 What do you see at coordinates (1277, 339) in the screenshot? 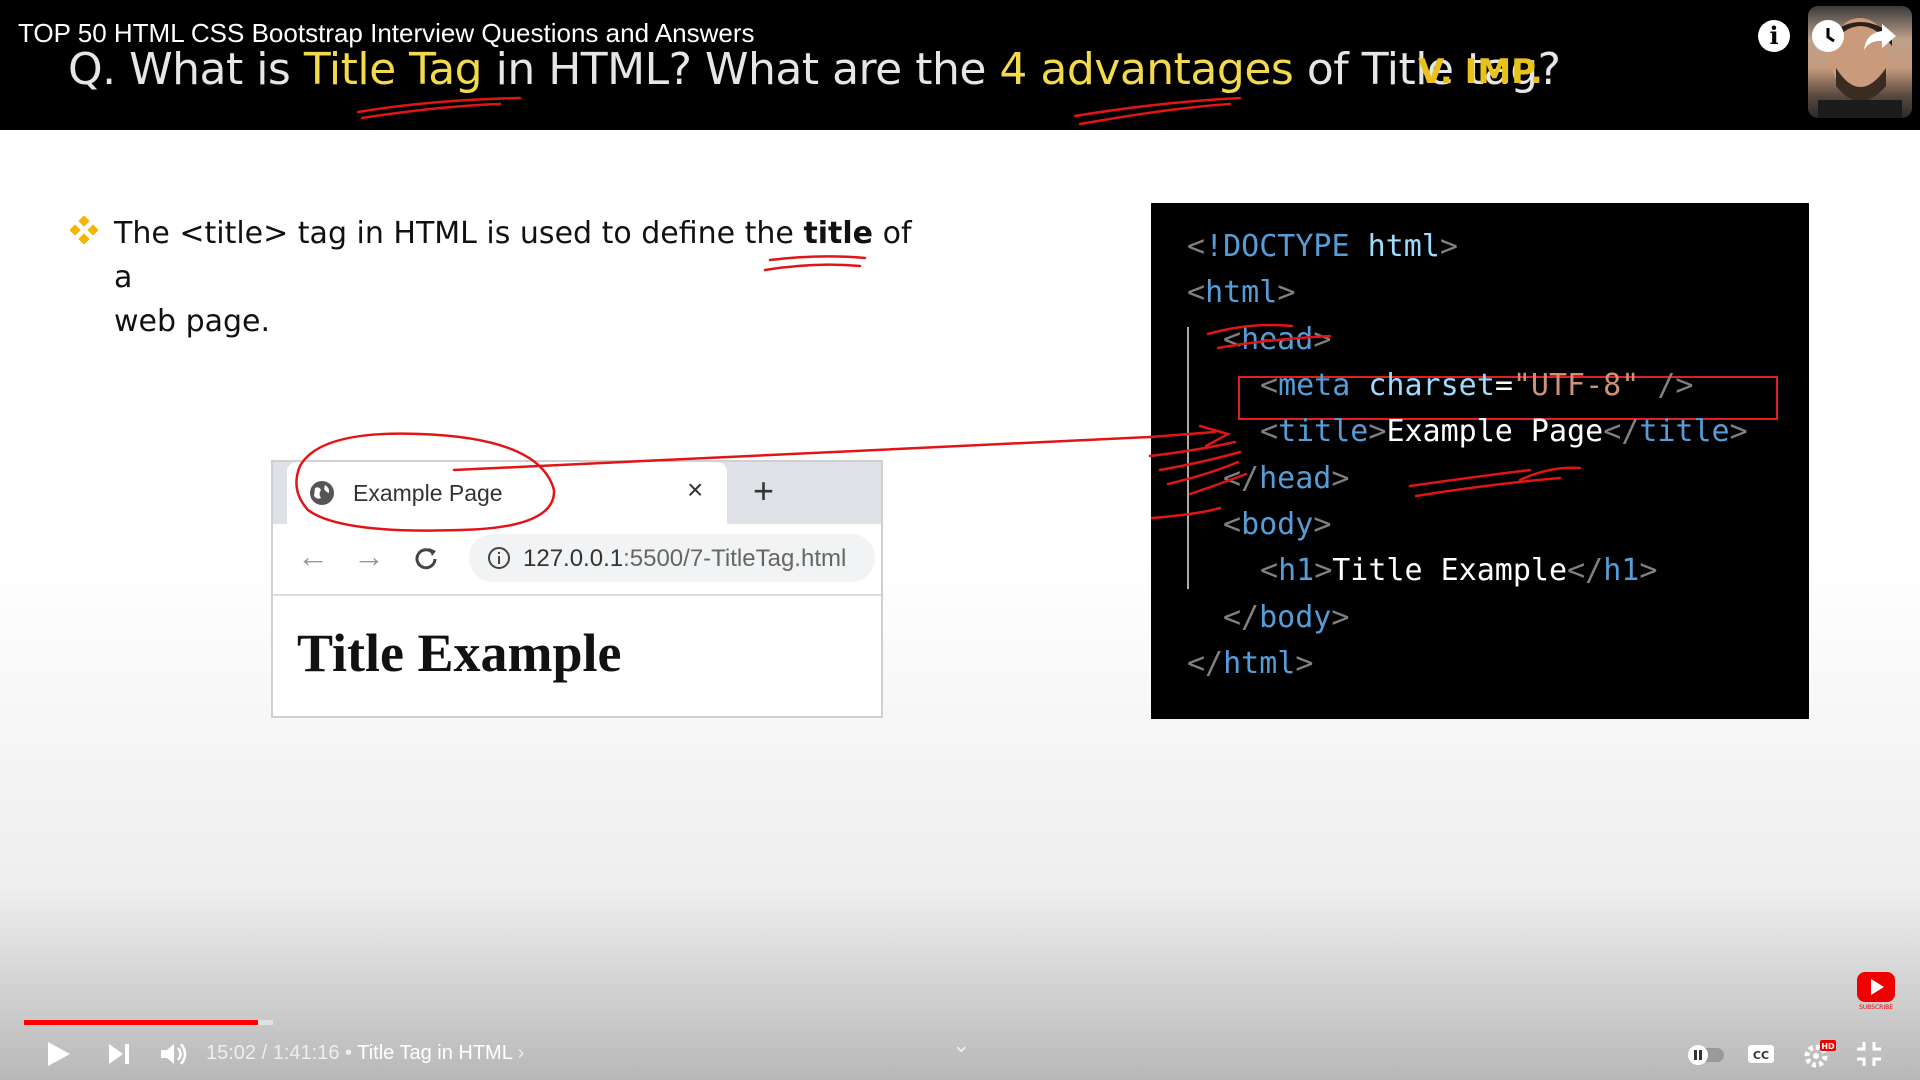
I see `code-line: <head>` at bounding box center [1277, 339].